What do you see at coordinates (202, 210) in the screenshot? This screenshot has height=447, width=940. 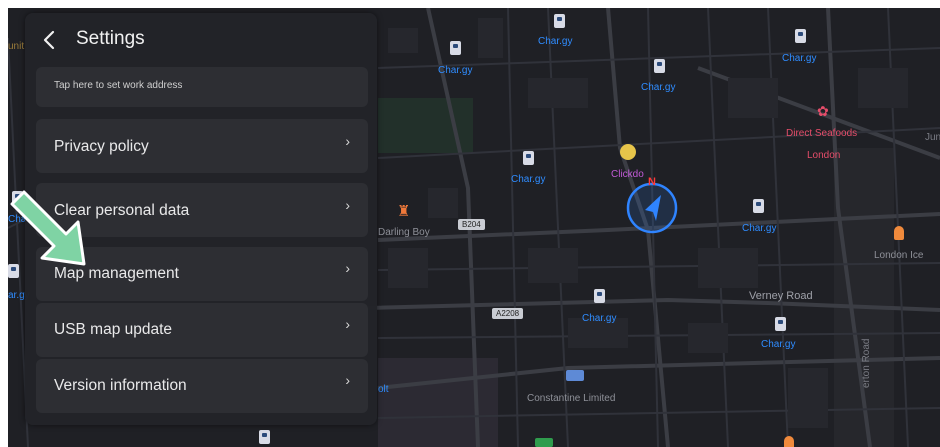 I see `clear-personal-data-item: Clear personal data ›` at bounding box center [202, 210].